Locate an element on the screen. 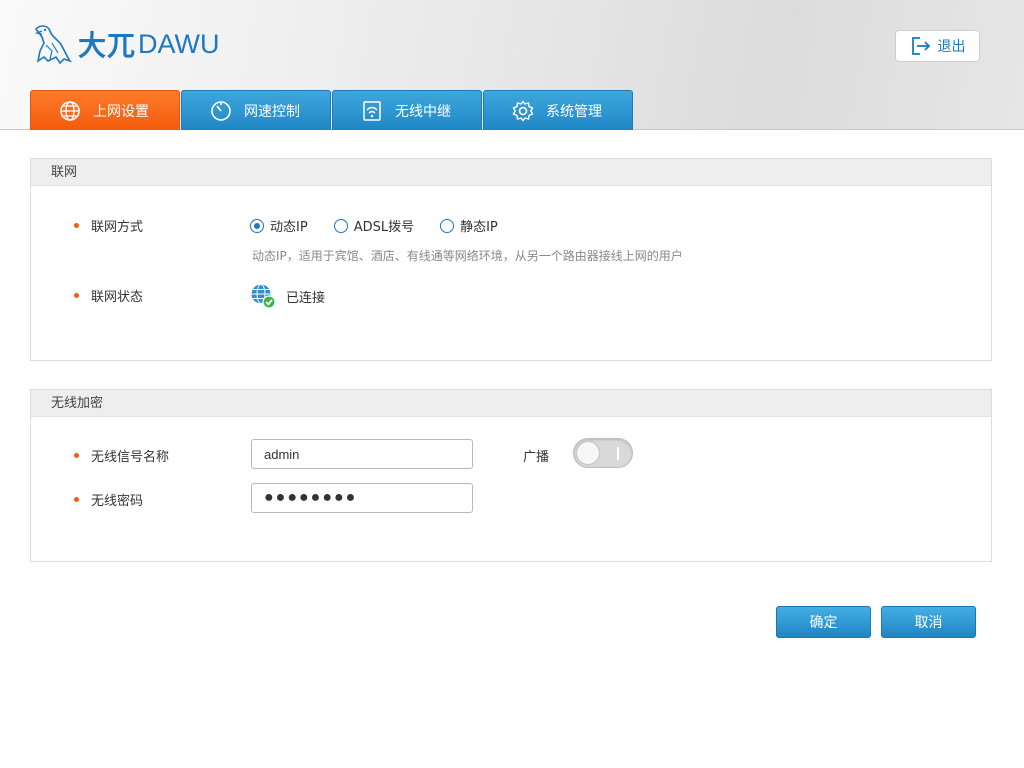  gear-icon is located at coordinates (523, 110).